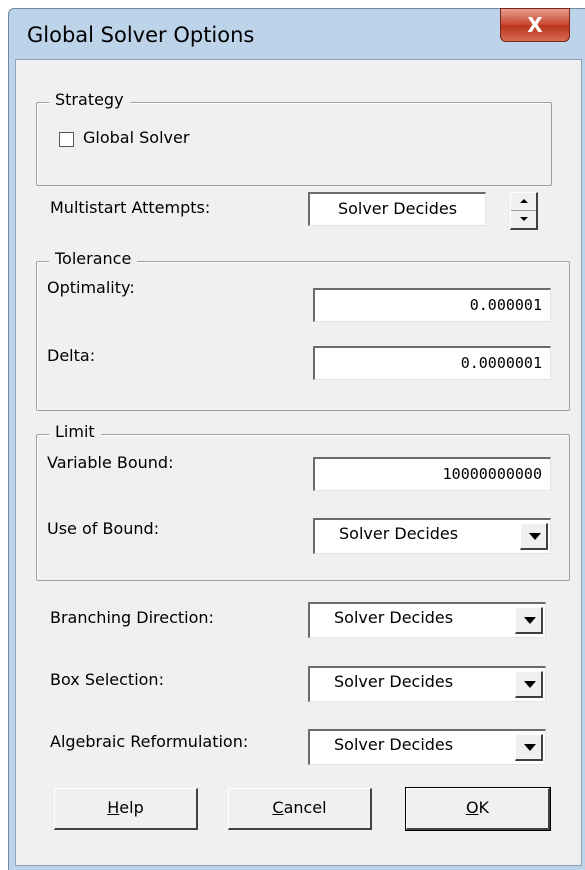 The image size is (585, 870). What do you see at coordinates (305, 807) in the screenshot?
I see `cancel-button-label: ancel` at bounding box center [305, 807].